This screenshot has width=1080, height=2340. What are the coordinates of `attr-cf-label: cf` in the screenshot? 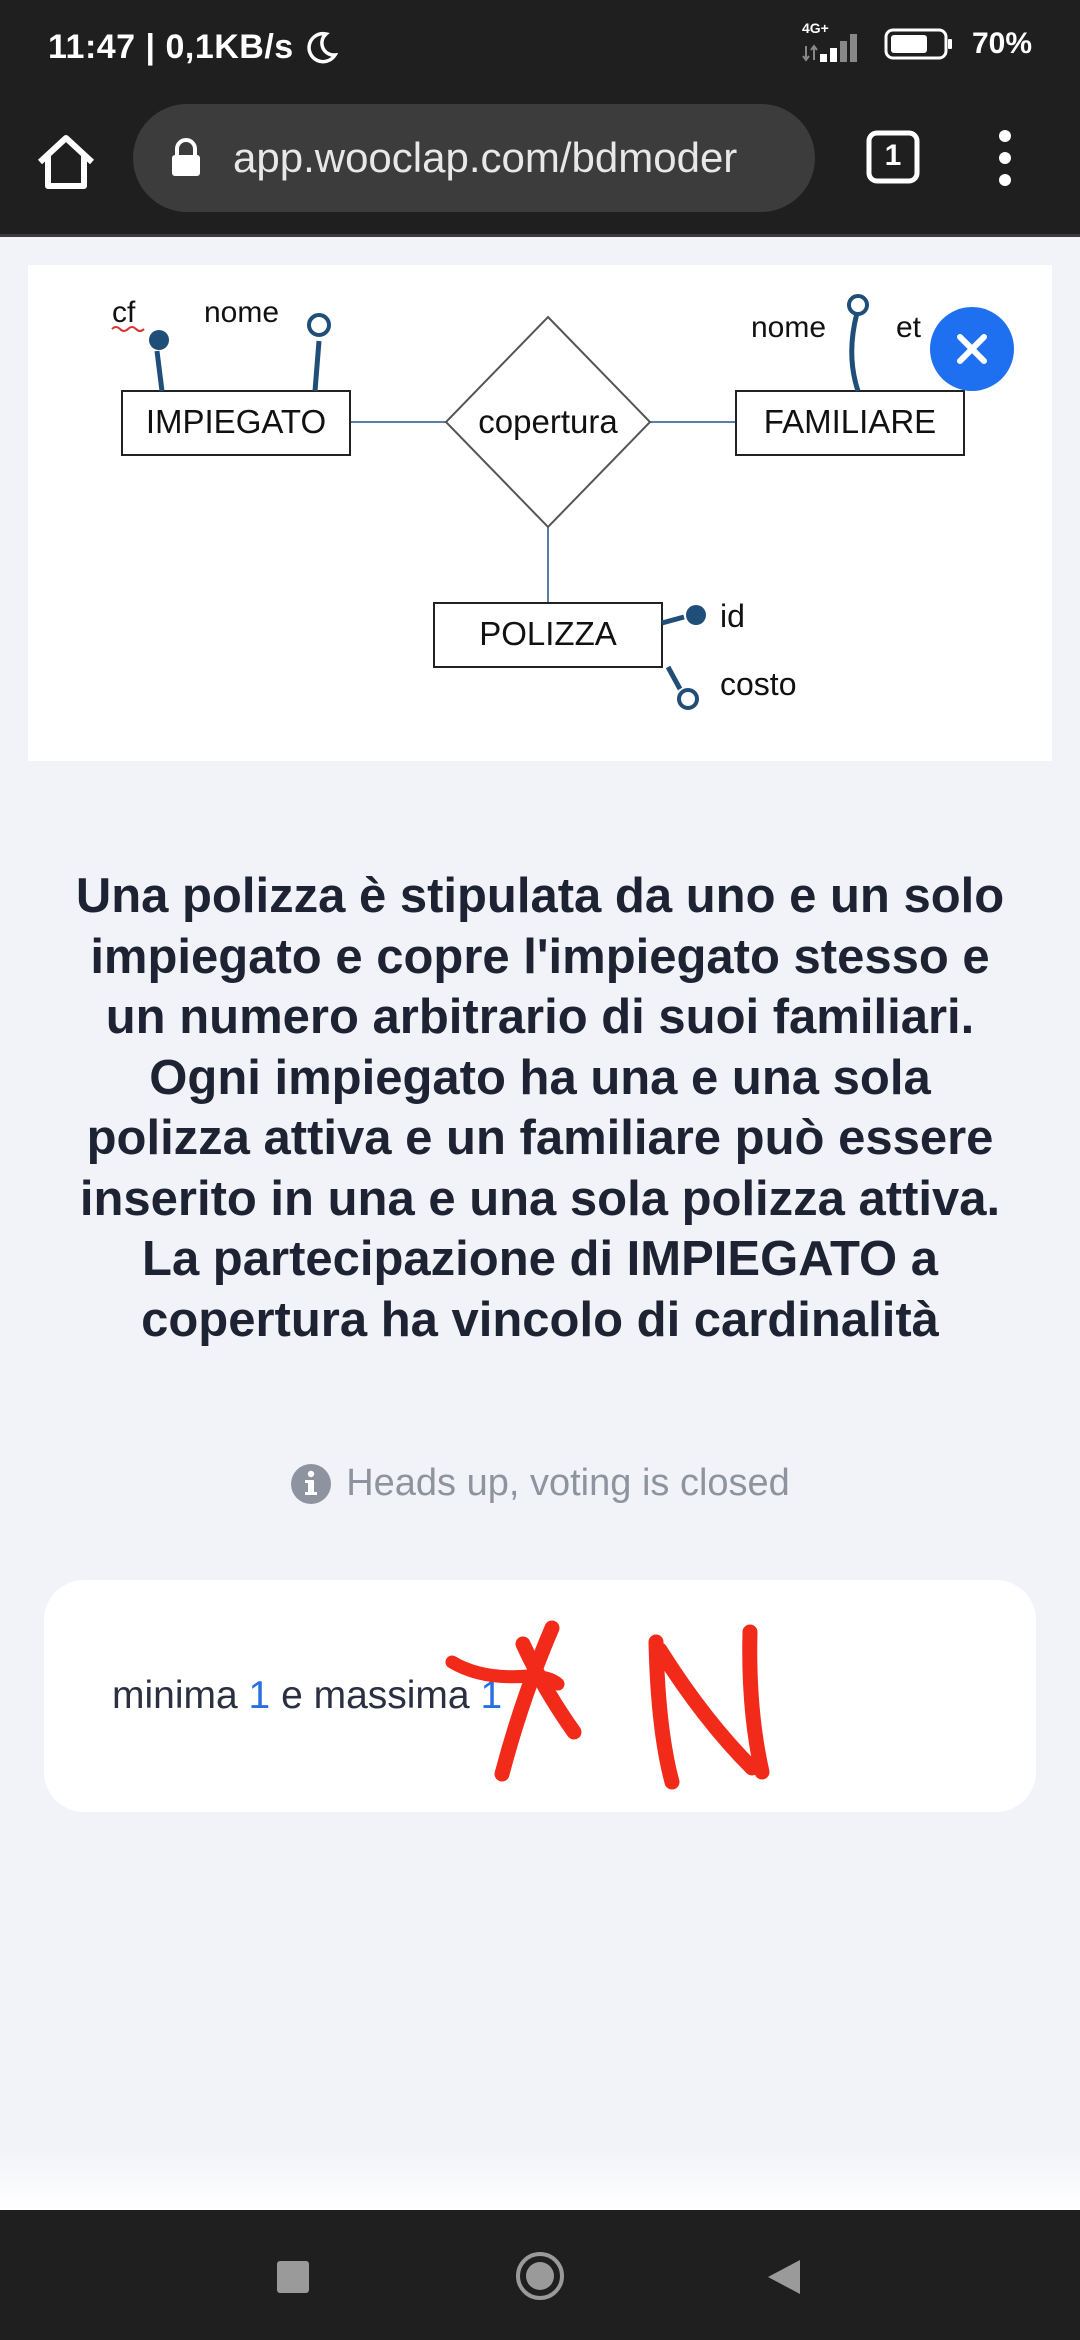 It's located at (124, 312).